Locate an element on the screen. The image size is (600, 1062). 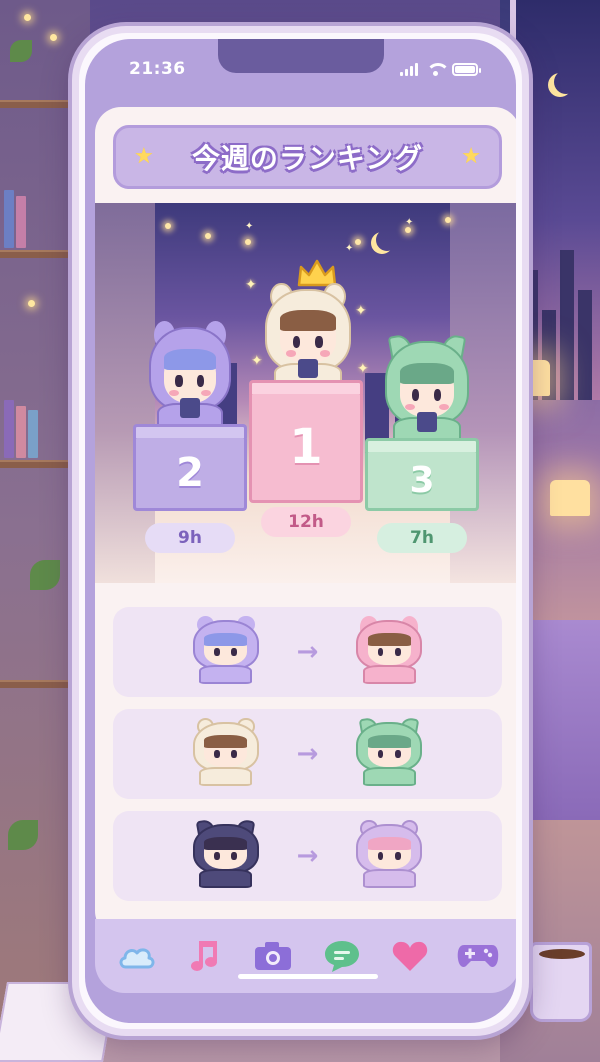
nav-camera-button is located at coordinates (273, 956).